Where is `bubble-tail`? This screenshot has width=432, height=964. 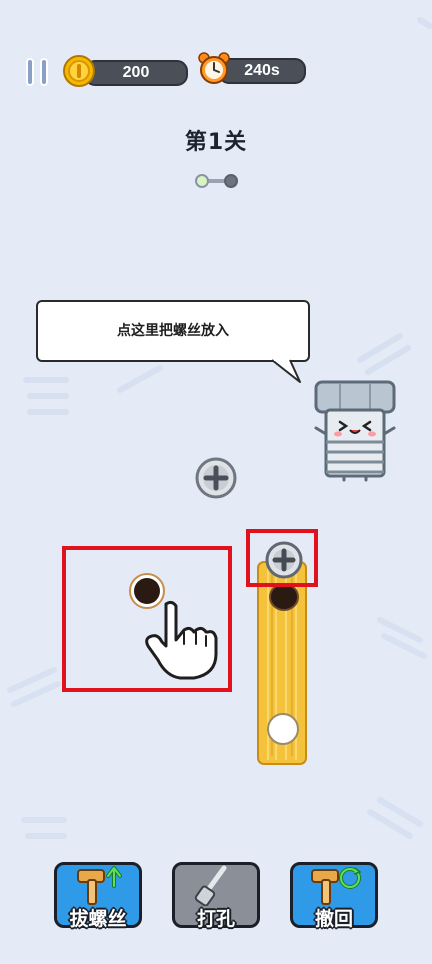
bubble-tail is located at coordinates (286, 370).